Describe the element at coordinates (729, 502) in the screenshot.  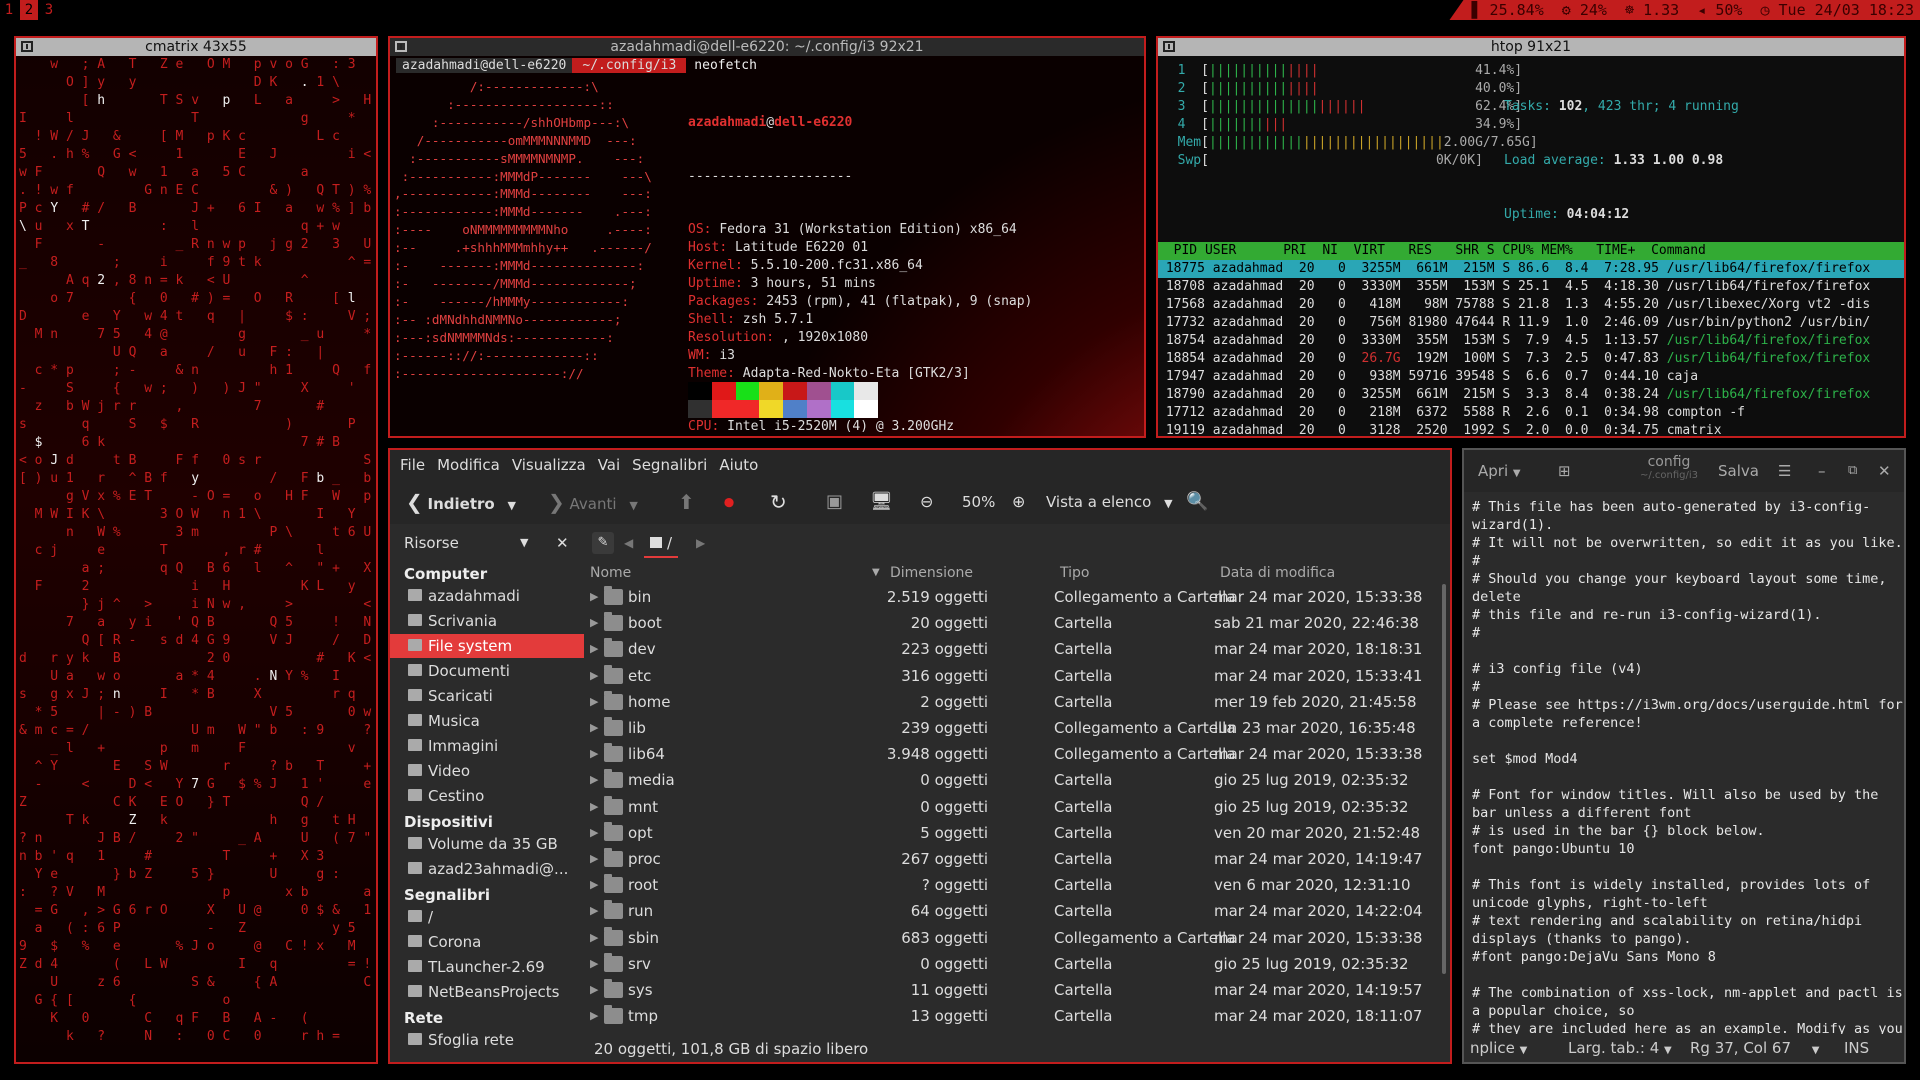
I see `stop-icon: ⏺` at that location.